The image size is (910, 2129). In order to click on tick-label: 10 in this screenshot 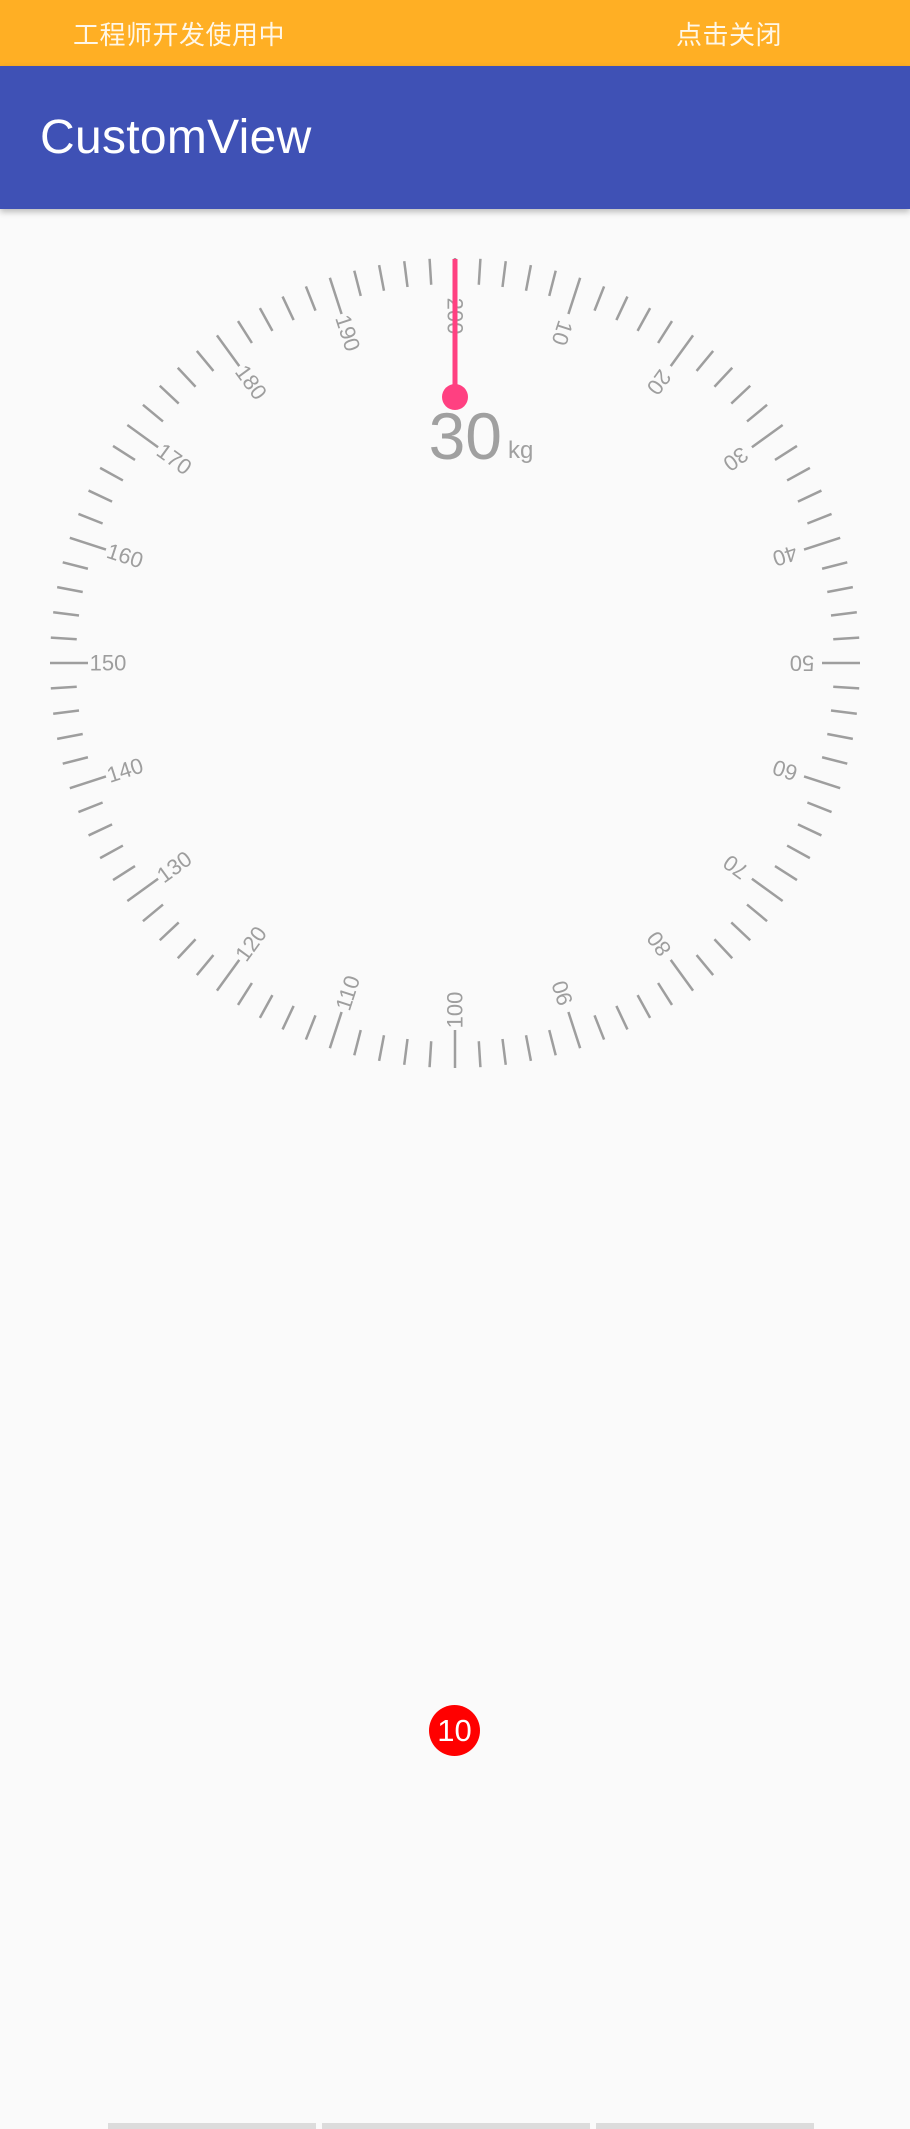, I will do `click(562, 332)`.